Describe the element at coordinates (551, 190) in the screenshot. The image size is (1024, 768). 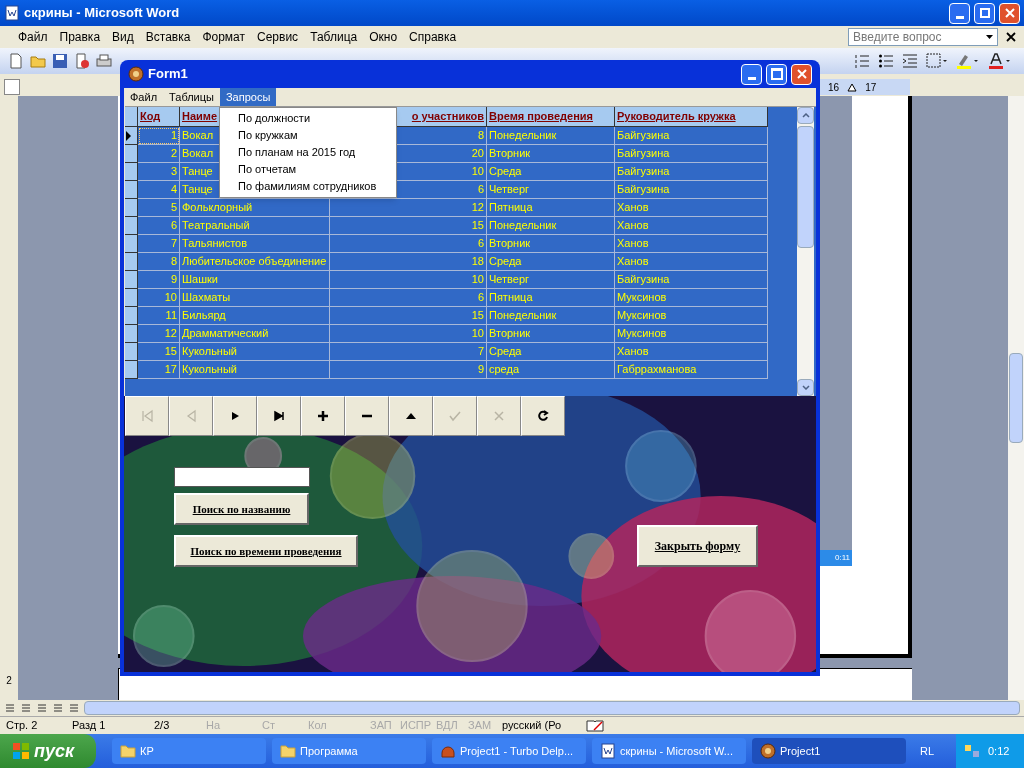
I see `table-cell: Четверг` at that location.